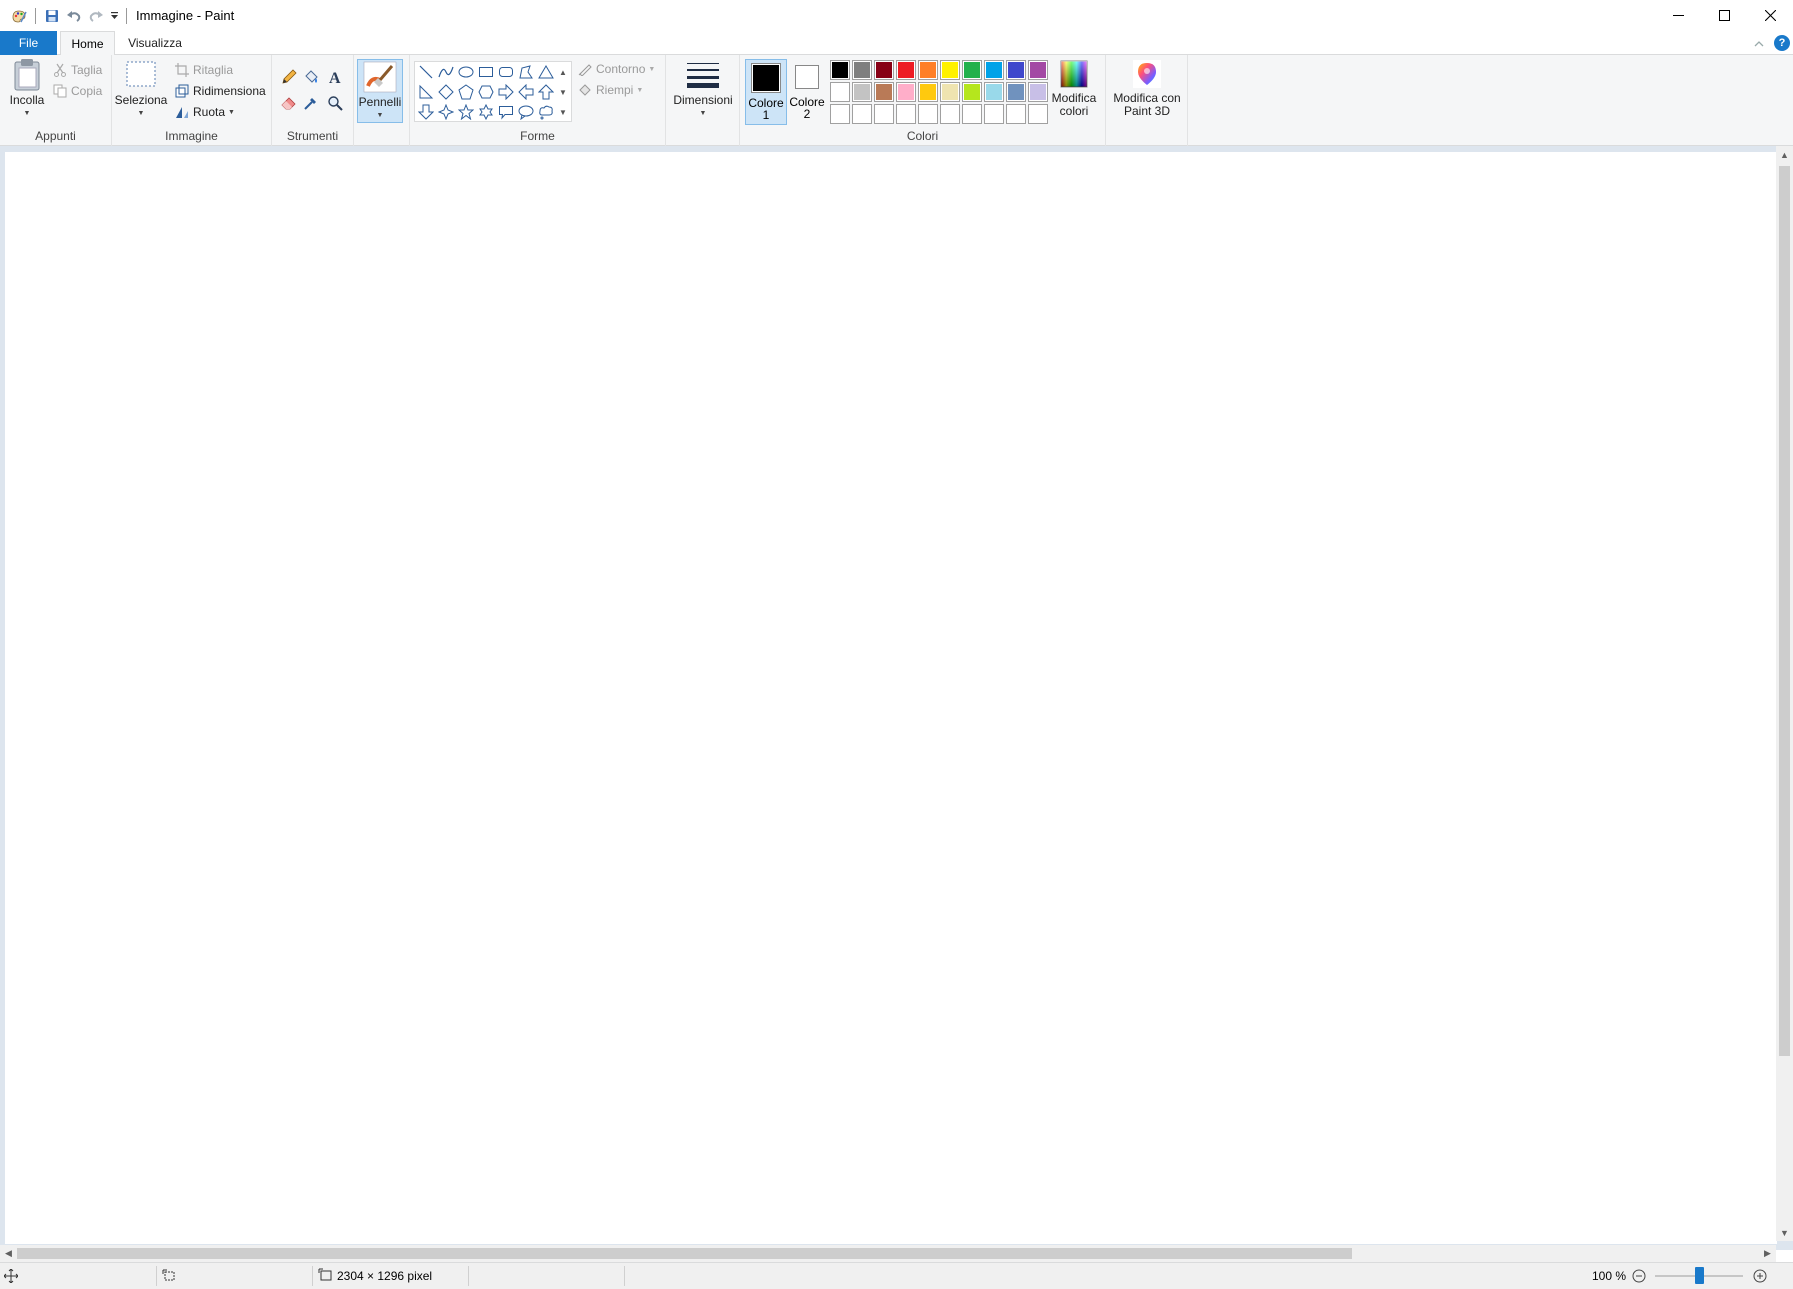 The width and height of the screenshot is (1793, 1289). Describe the element at coordinates (28, 43) in the screenshot. I see `tab-file: File` at that location.